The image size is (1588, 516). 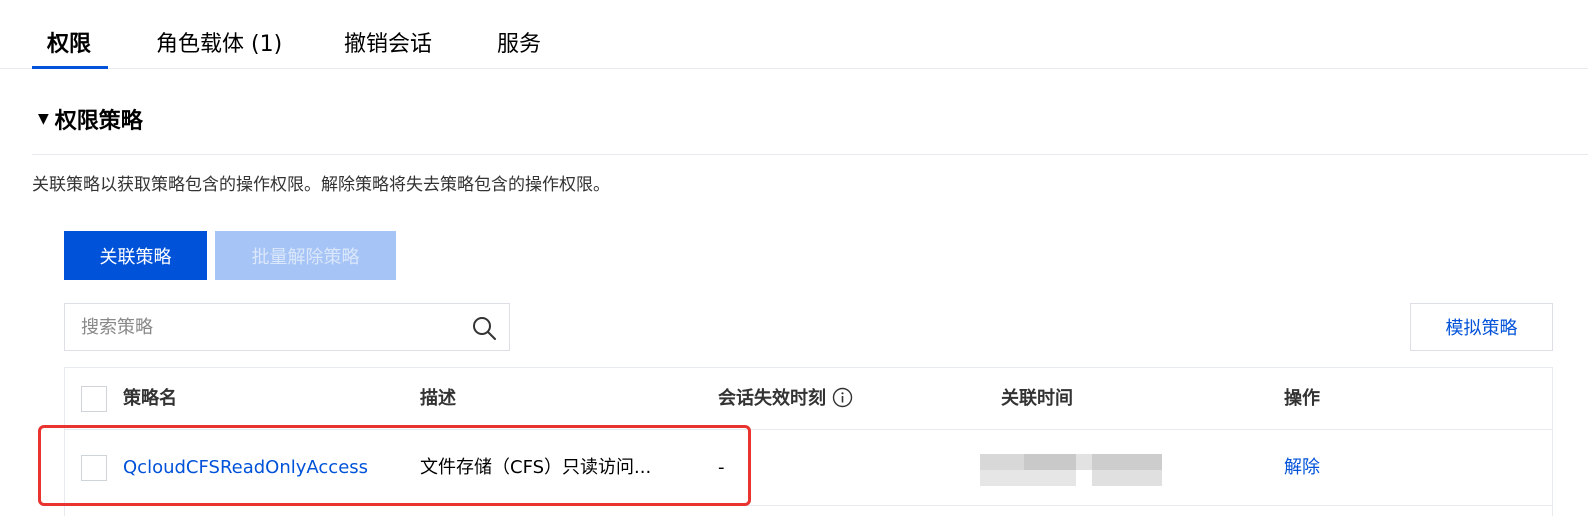 I want to click on active-tab-indicator, so click(x=70, y=67).